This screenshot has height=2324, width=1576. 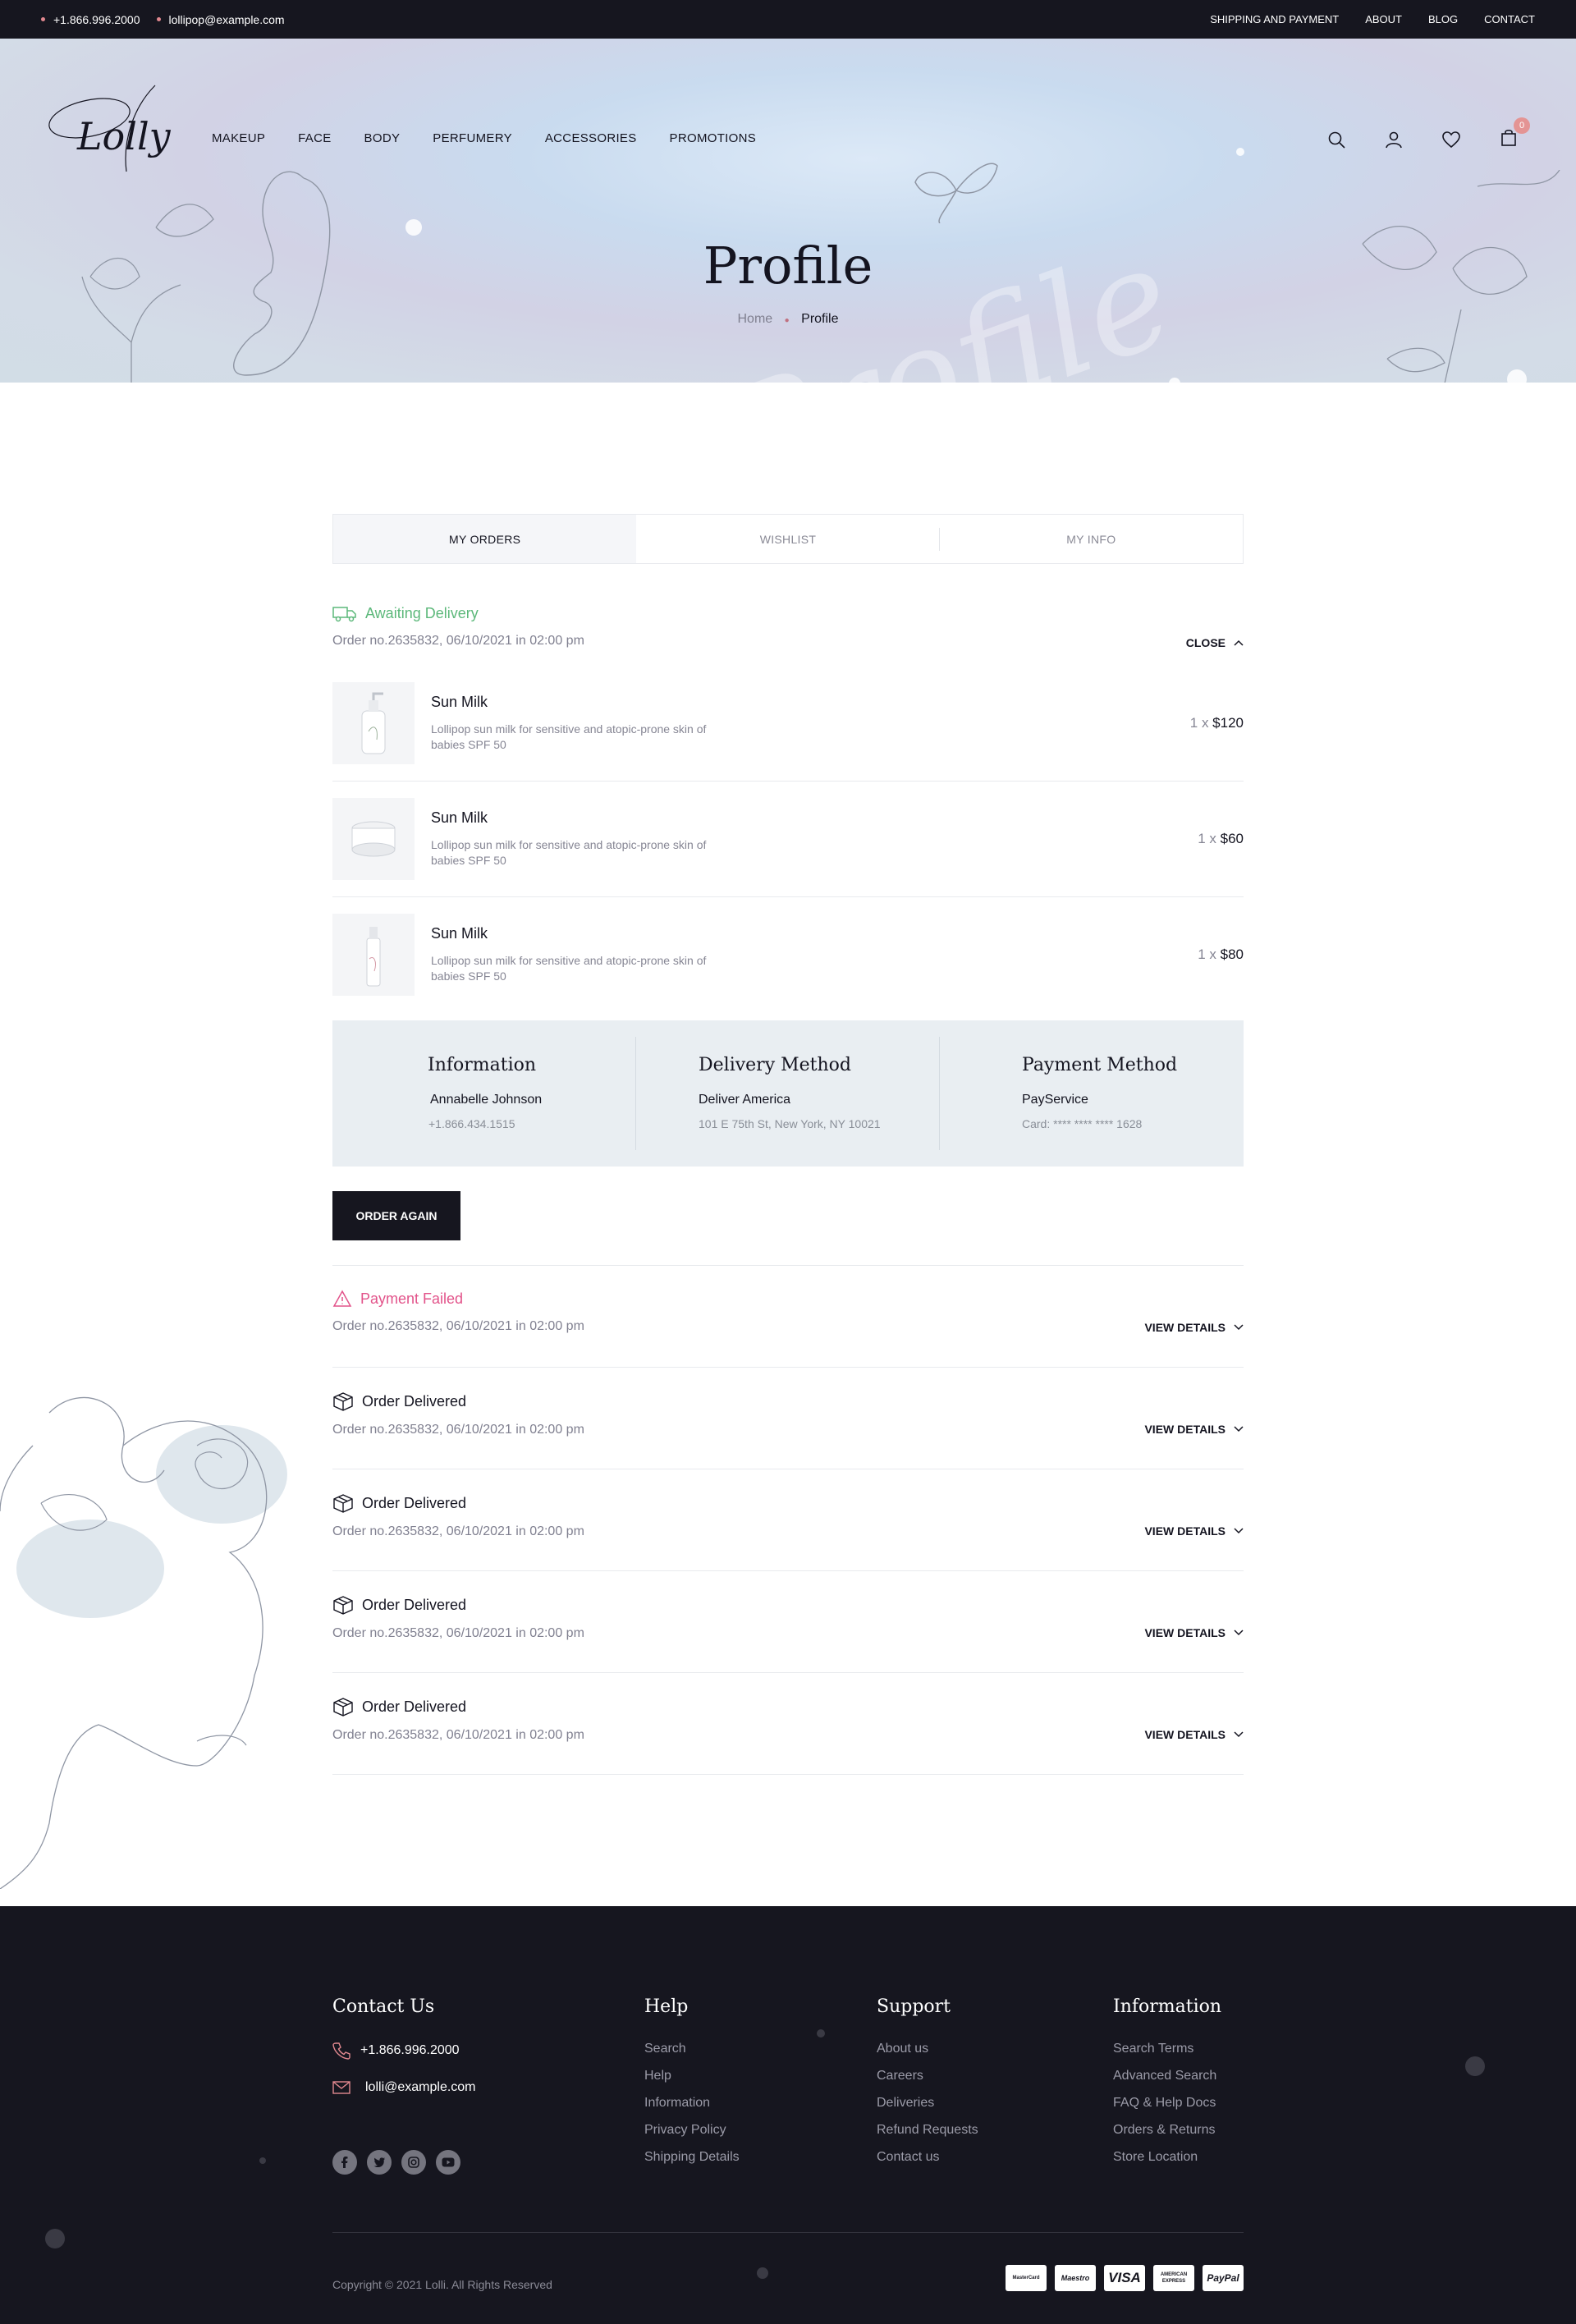 What do you see at coordinates (1167, 2006) in the screenshot?
I see `footer-information-title: Information` at bounding box center [1167, 2006].